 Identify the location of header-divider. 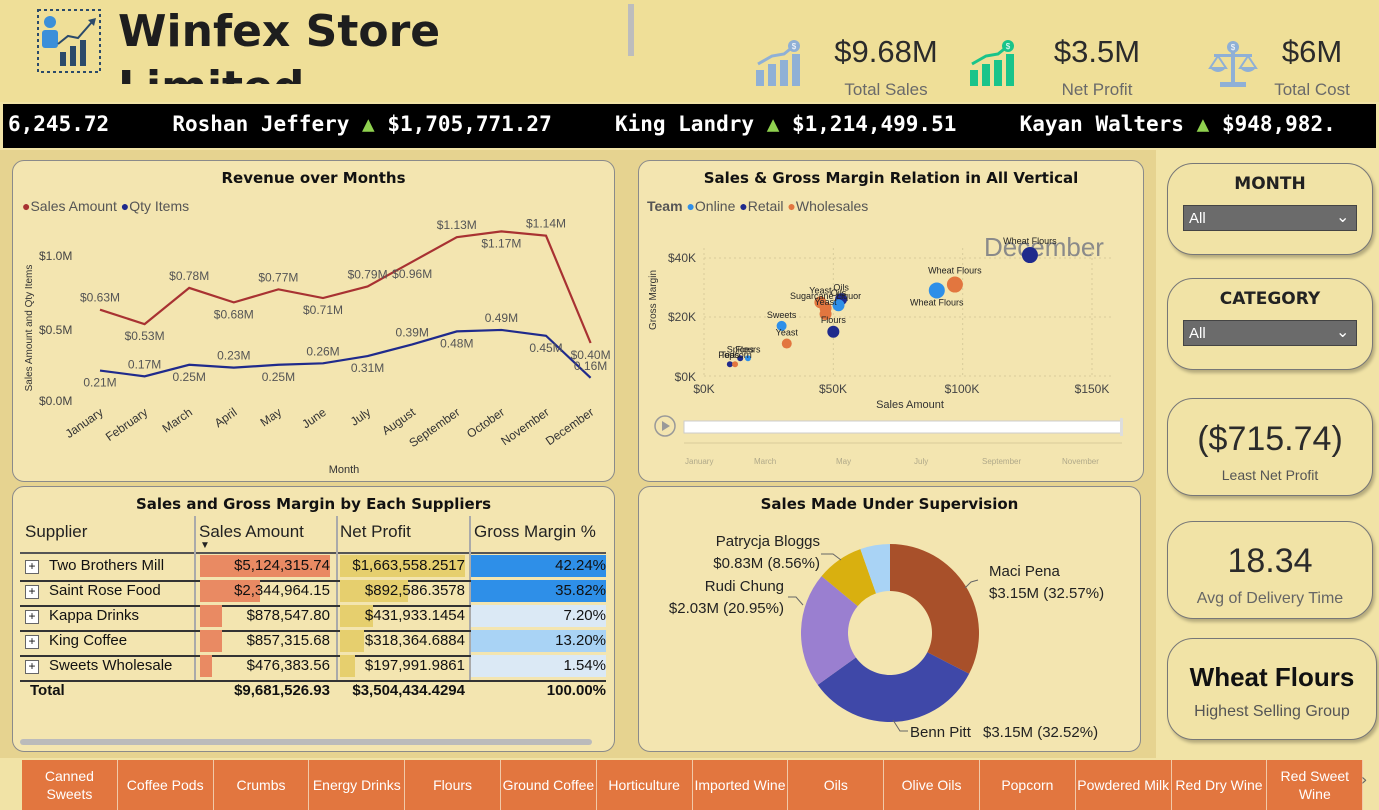
(631, 30).